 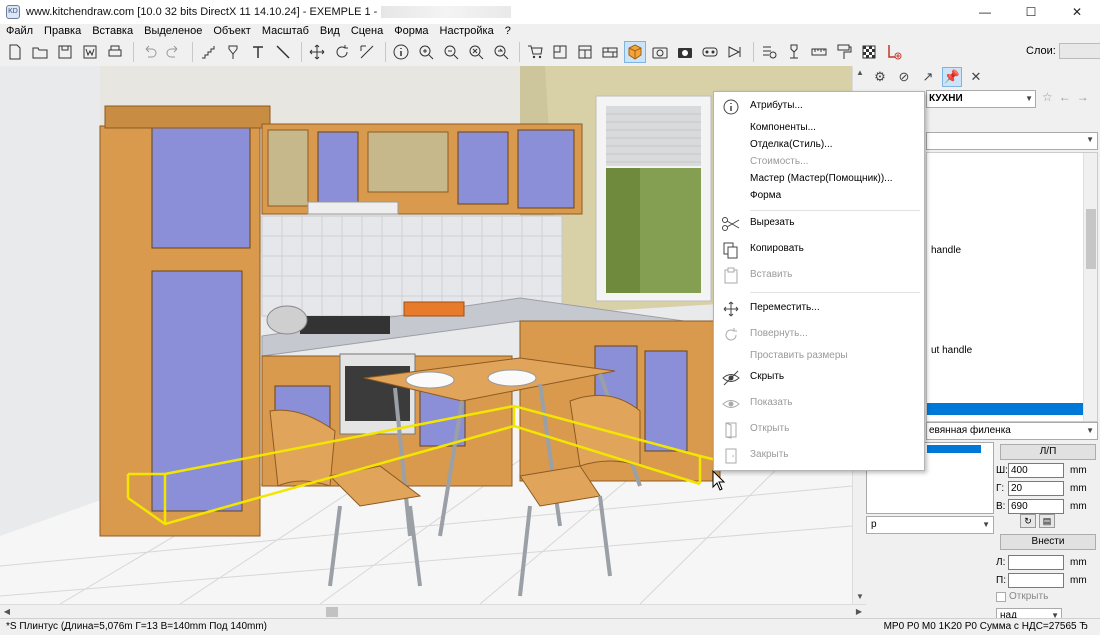 I want to click on undo-icon, so click(x=149, y=52).